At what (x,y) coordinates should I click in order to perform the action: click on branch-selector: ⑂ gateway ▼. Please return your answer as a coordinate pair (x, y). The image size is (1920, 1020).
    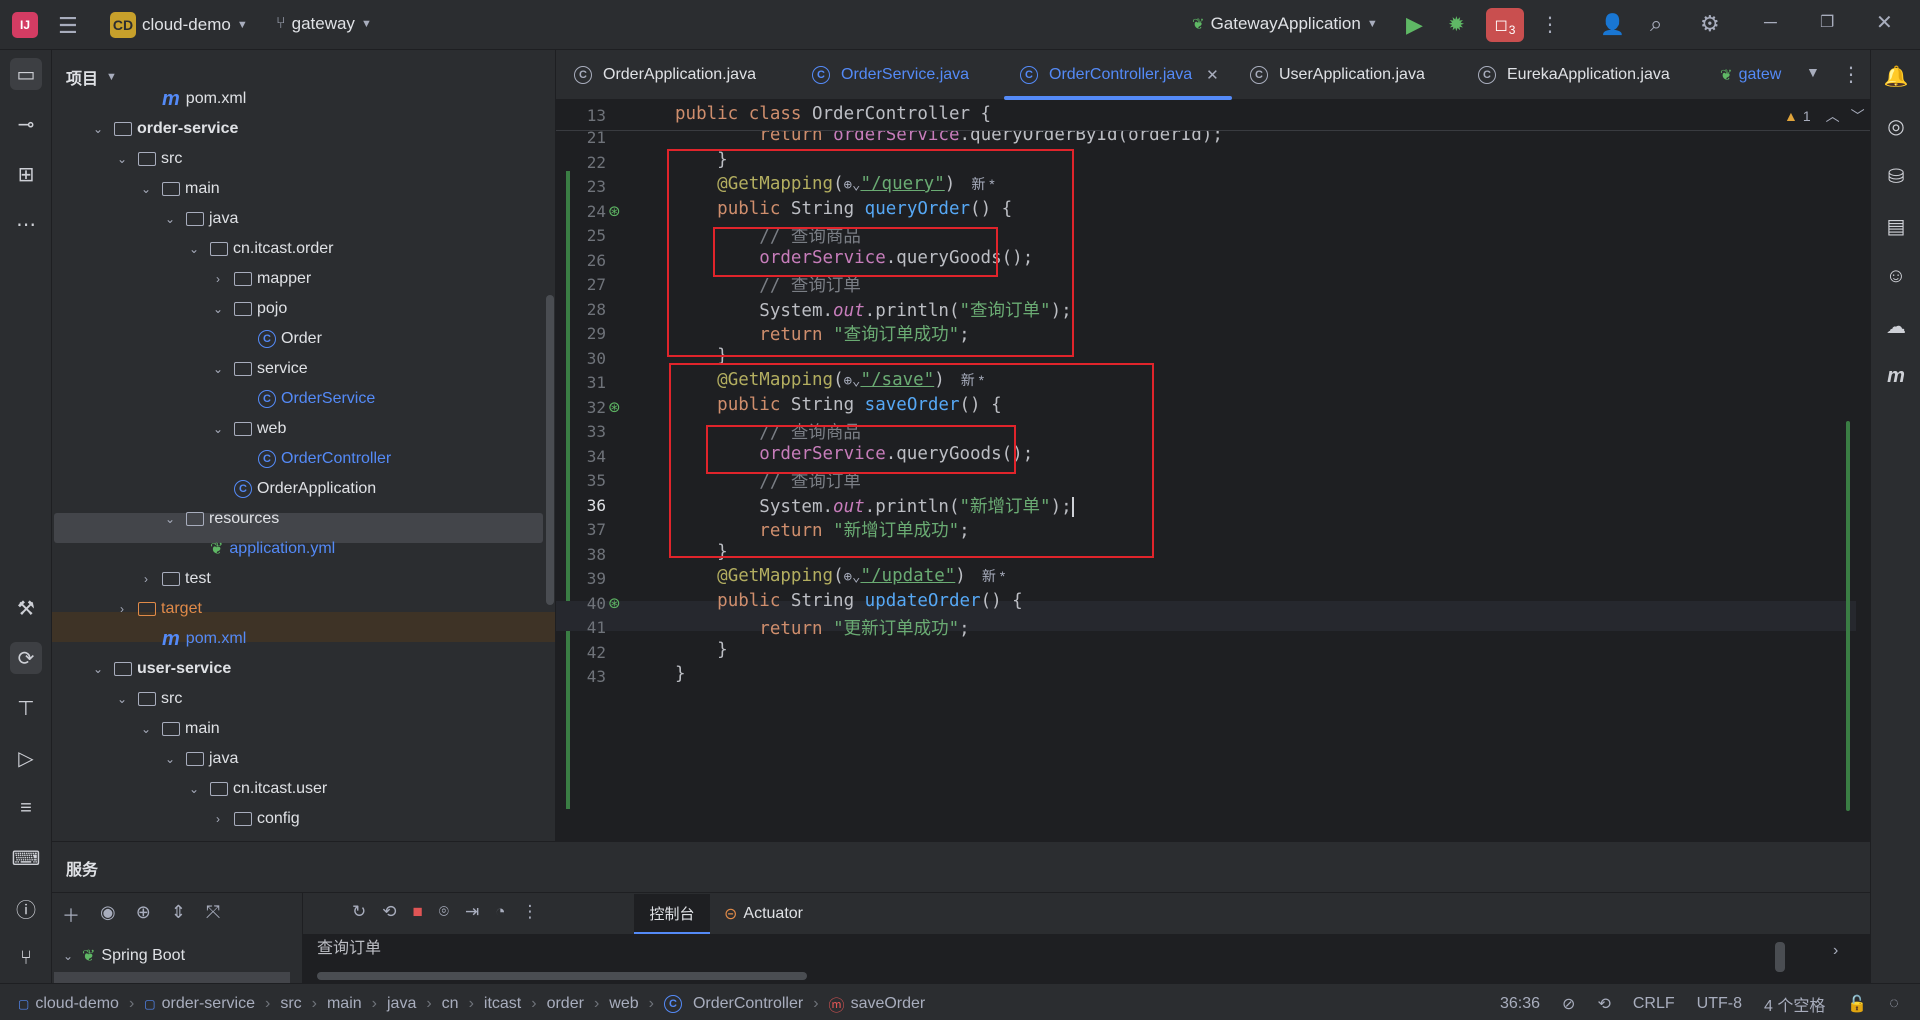
    Looking at the image, I should click on (324, 24).